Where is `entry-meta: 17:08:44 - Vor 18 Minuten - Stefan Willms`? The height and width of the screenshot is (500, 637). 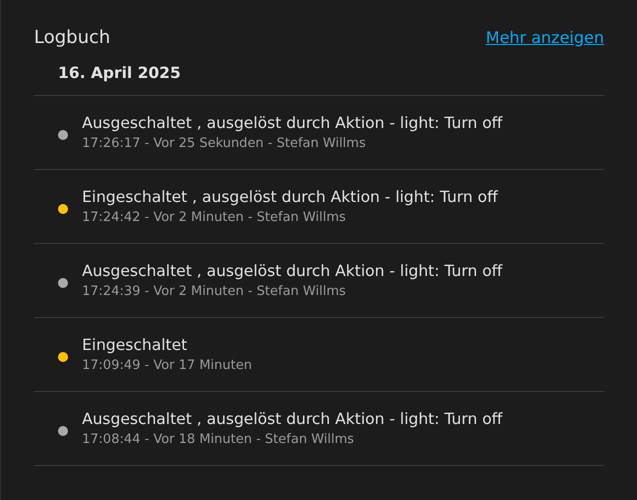 entry-meta: 17:08:44 - Vor 18 Minuten - Stefan Willms is located at coordinates (219, 439).